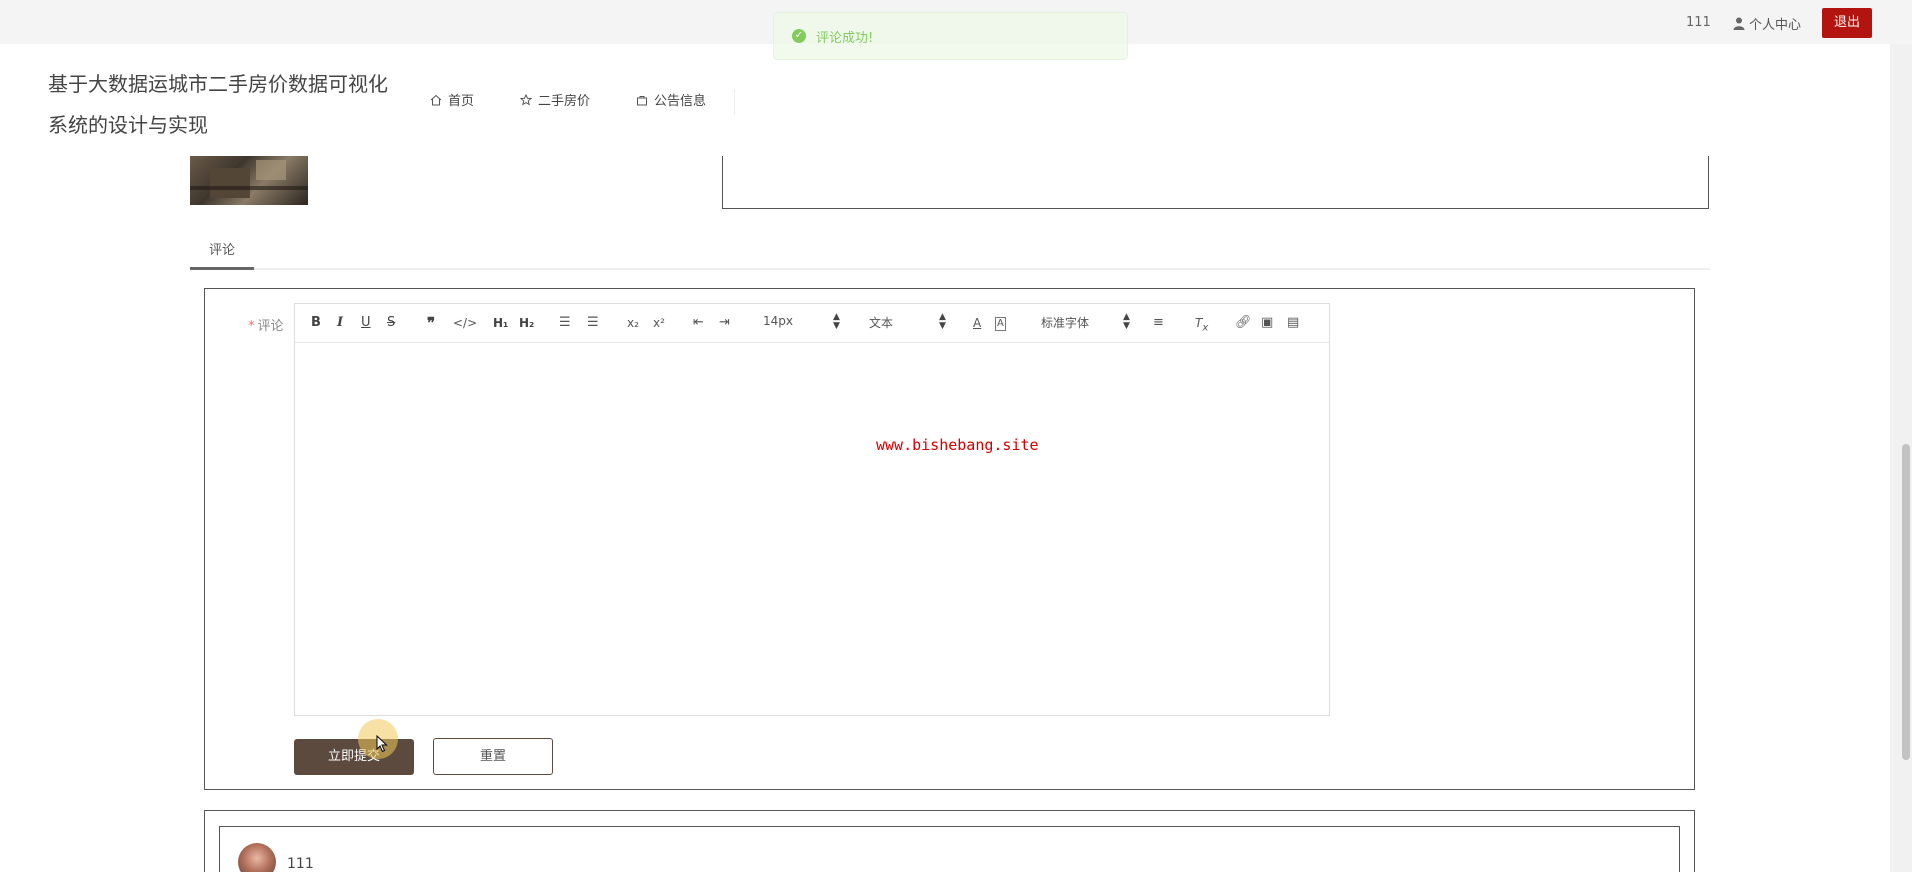 This screenshot has width=1912, height=872. What do you see at coordinates (698, 323) in the screenshot?
I see `outdent-icon: ⇤` at bounding box center [698, 323].